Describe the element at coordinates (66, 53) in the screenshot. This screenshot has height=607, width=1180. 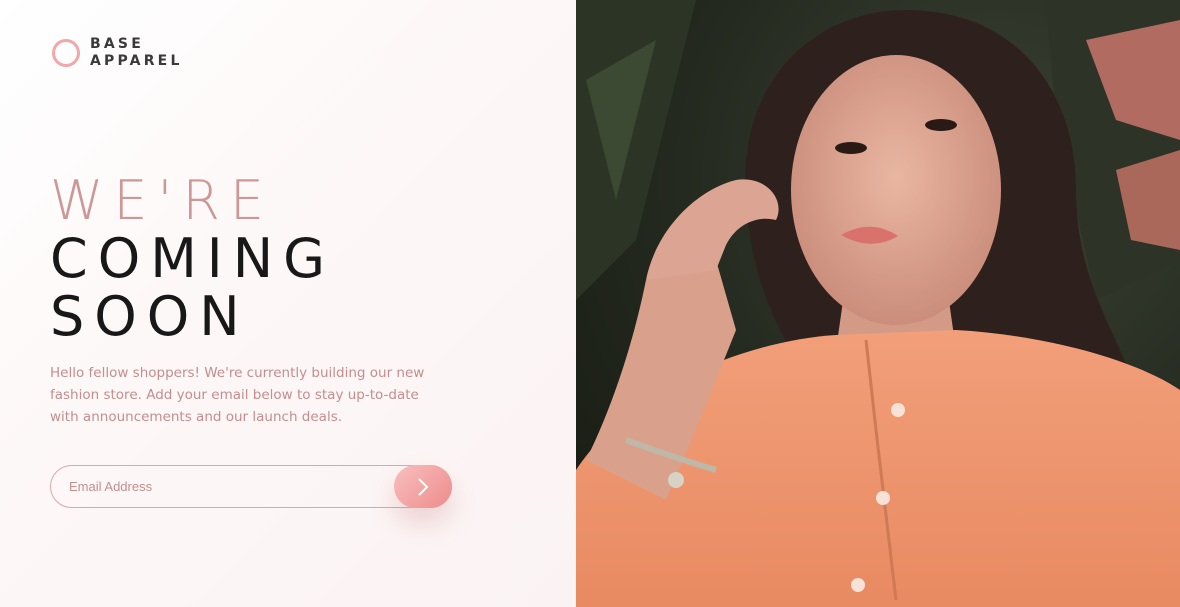
I see `logo-ring-icon` at that location.